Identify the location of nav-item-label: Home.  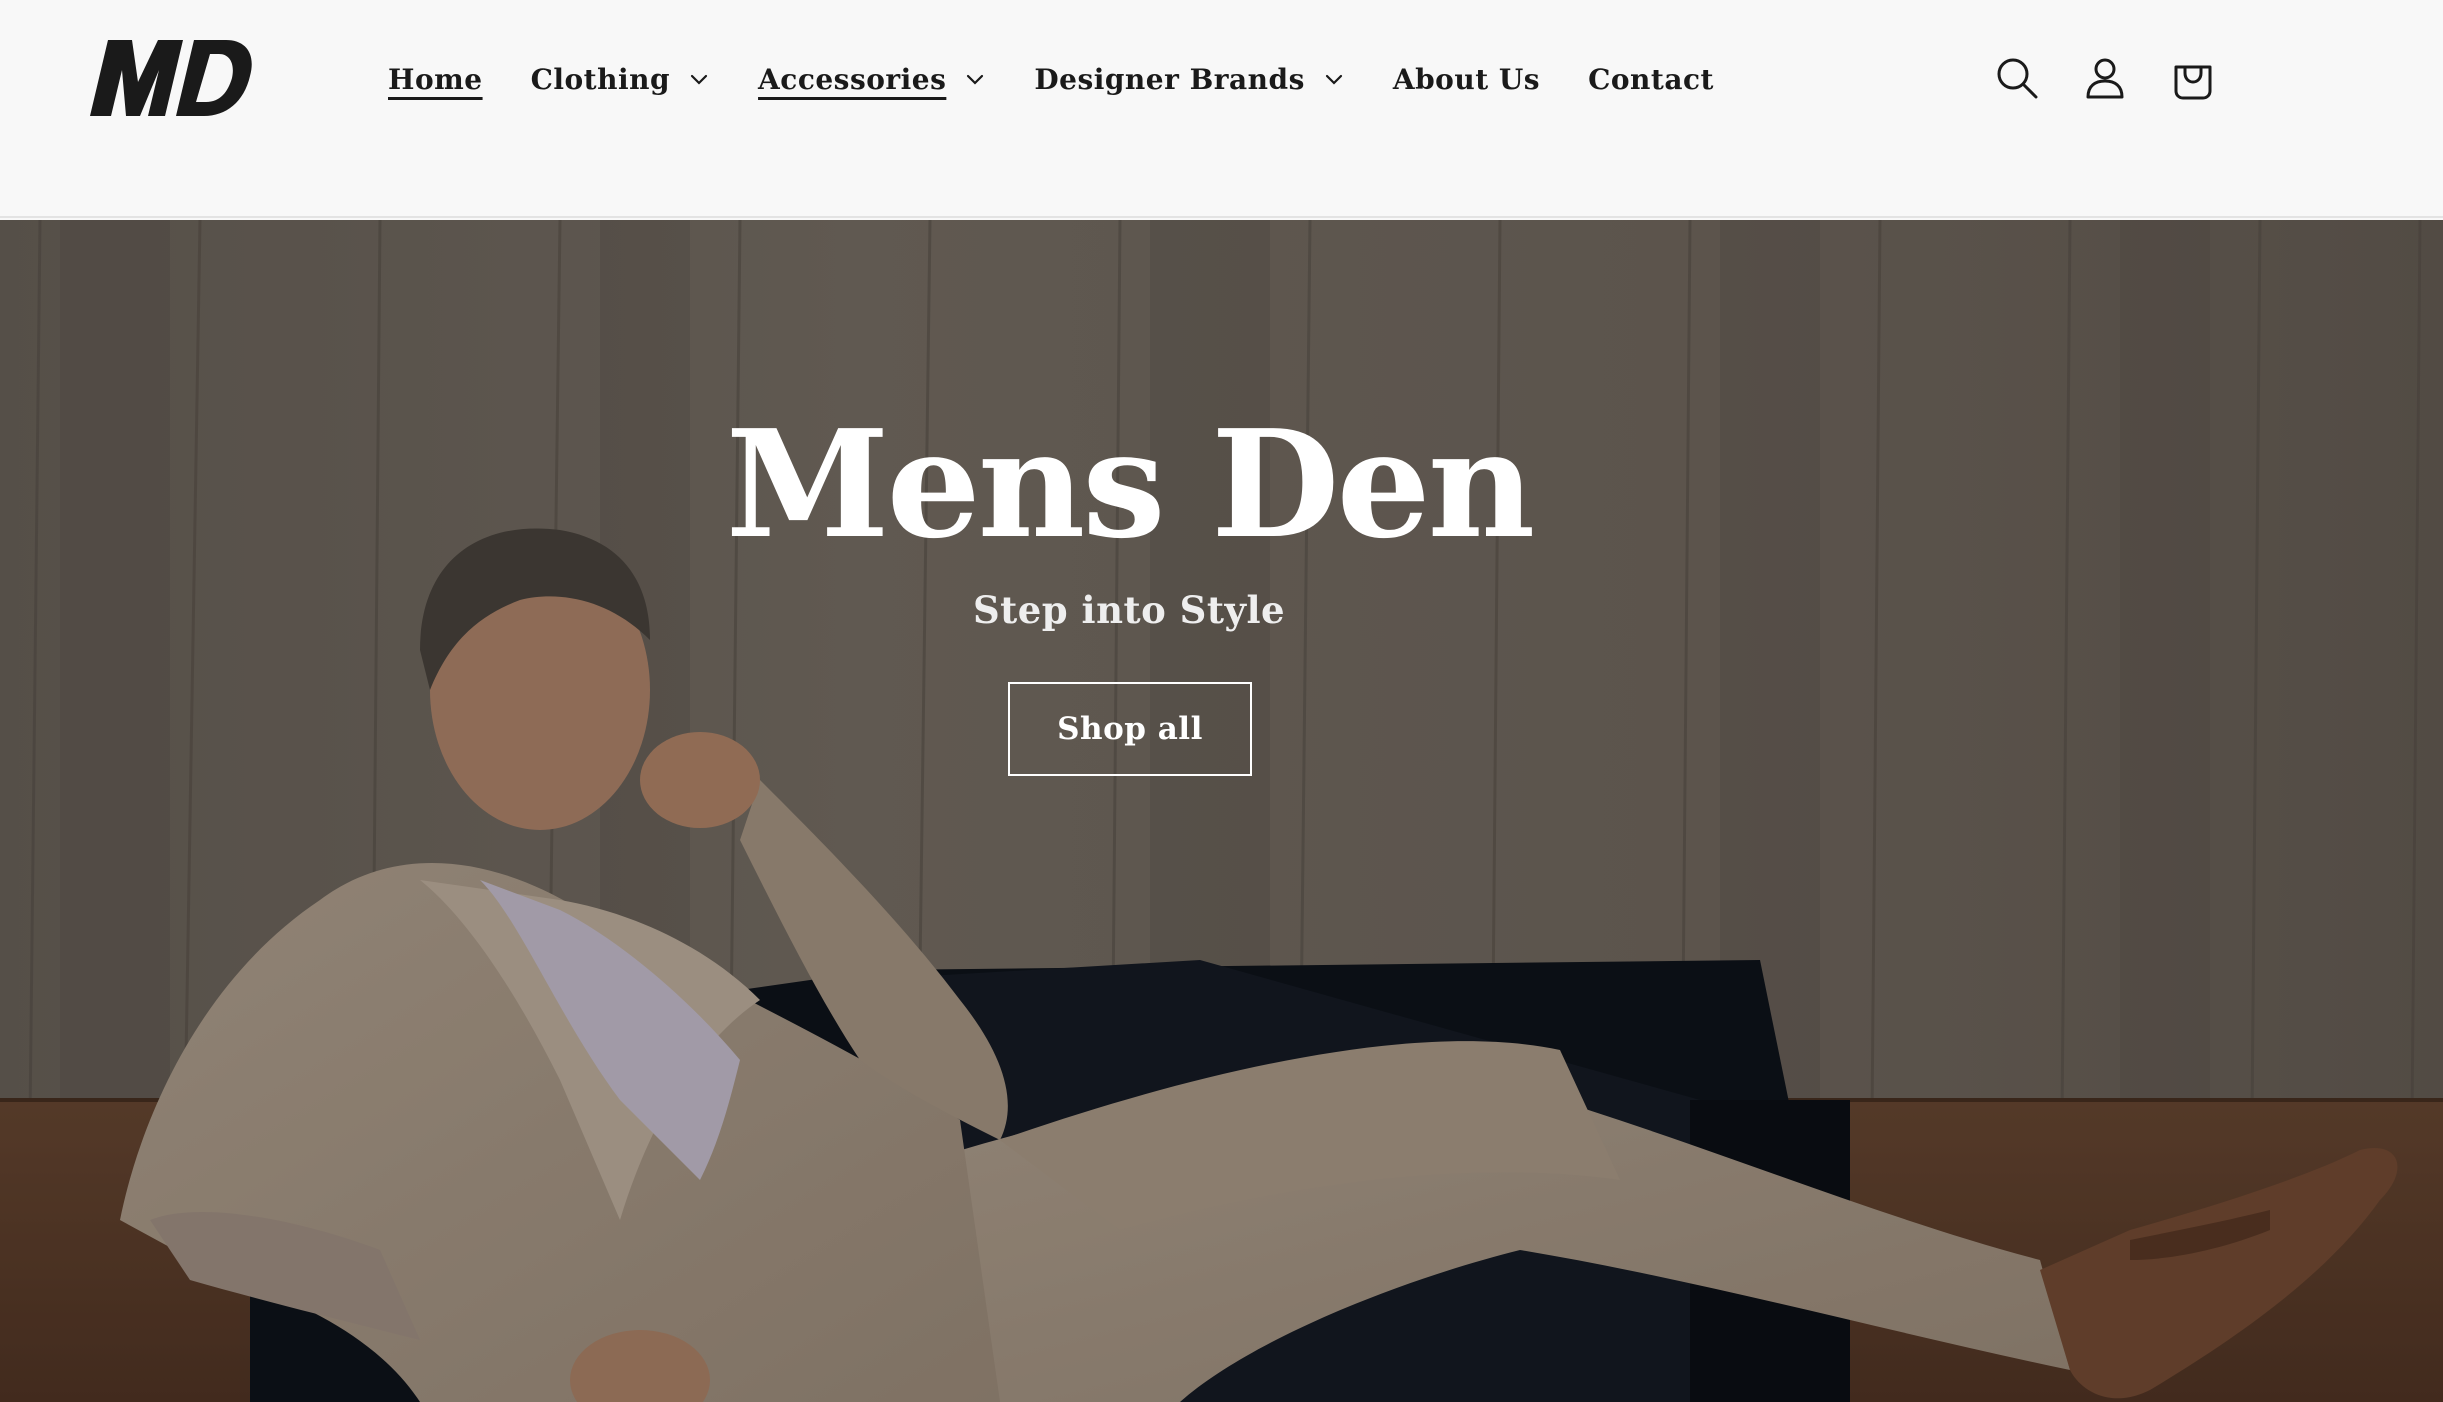
(435, 79).